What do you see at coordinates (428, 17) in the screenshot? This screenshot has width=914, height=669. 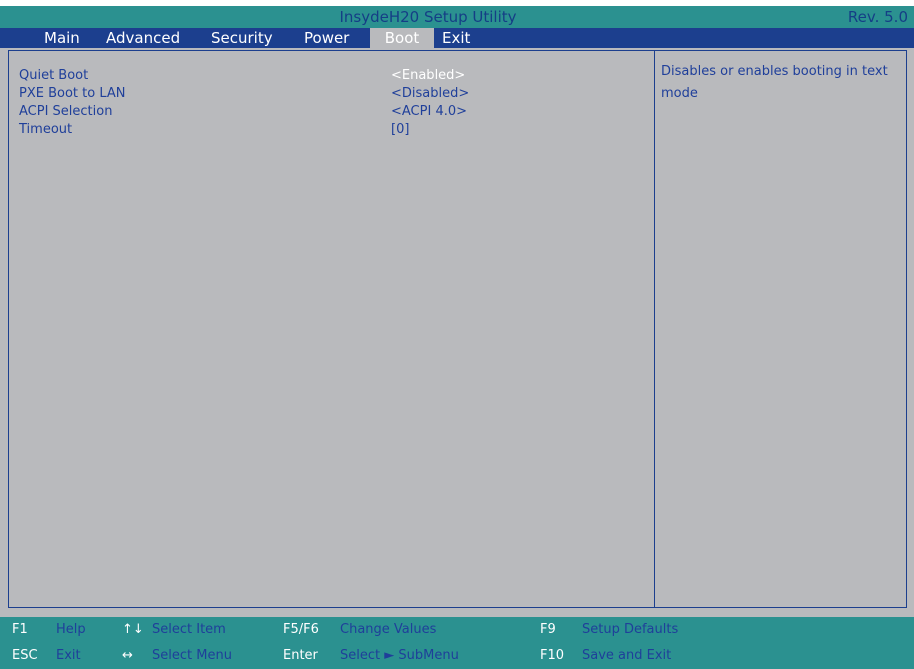 I see `app-title: InsydeH20 Setup Utility` at bounding box center [428, 17].